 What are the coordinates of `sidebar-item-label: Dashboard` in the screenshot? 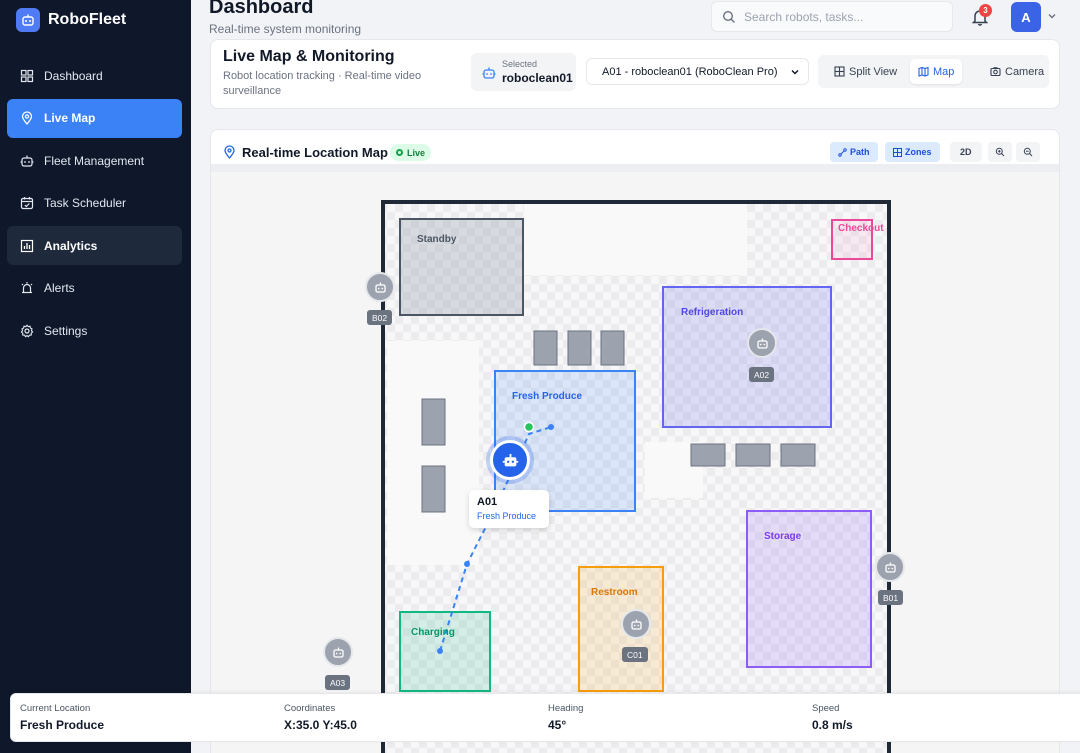 It's located at (73, 75).